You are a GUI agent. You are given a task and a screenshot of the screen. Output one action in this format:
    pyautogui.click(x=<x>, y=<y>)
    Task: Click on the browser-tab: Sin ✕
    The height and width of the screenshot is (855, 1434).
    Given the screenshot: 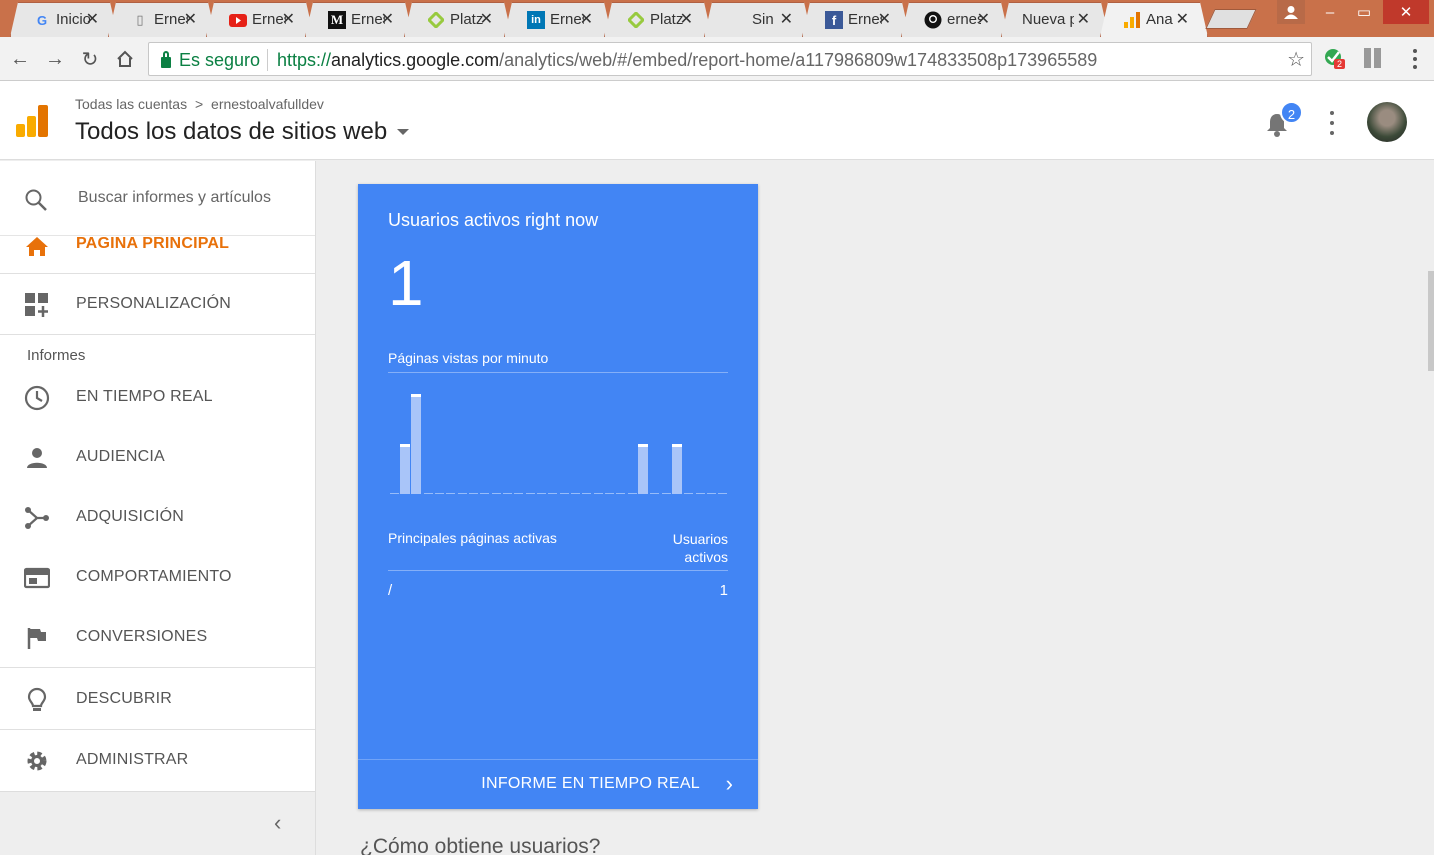 What is the action you would take?
    pyautogui.click(x=758, y=19)
    